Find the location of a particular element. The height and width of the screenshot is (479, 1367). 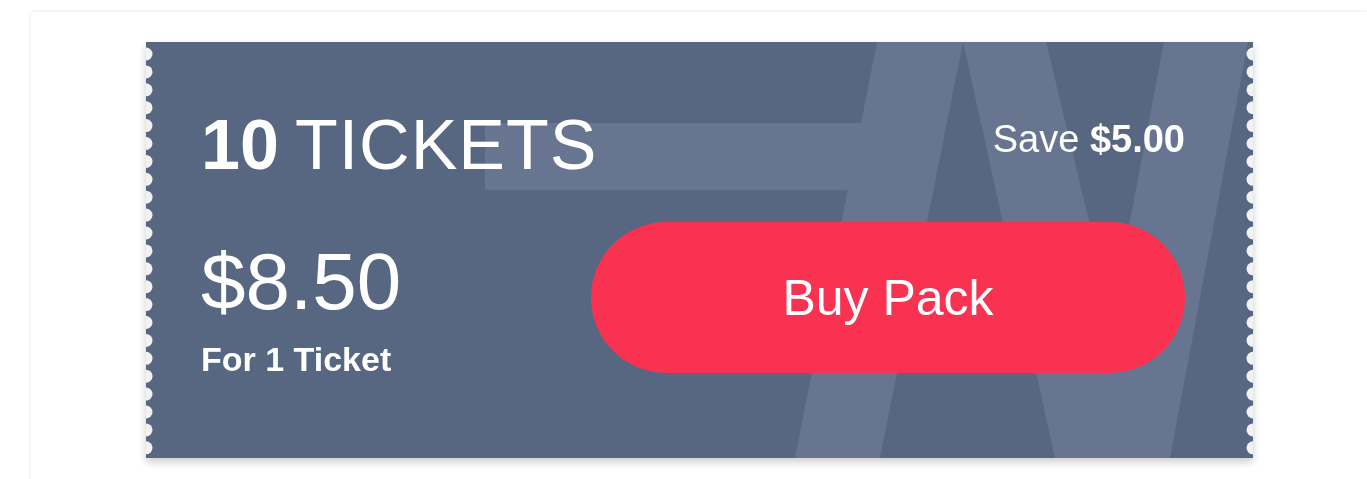

price: $8.50 is located at coordinates (302, 282).